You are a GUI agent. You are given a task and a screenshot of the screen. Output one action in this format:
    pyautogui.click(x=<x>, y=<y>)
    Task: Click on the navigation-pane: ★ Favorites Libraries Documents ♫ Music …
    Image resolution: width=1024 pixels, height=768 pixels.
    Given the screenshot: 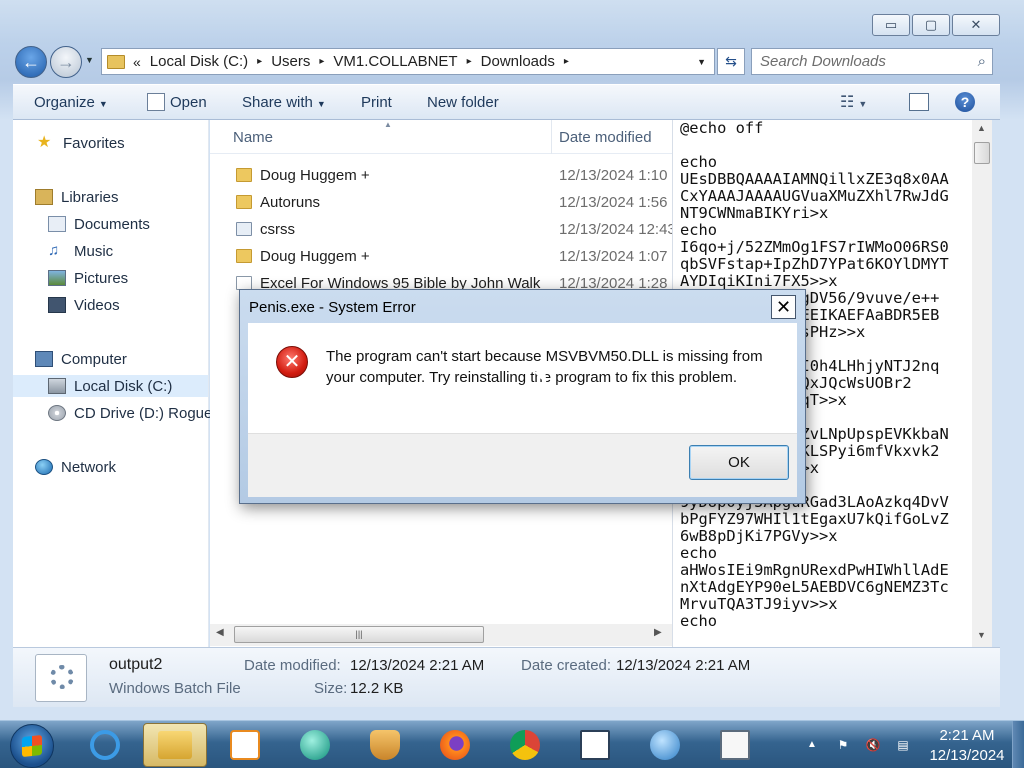 What is the action you would take?
    pyautogui.click(x=112, y=383)
    